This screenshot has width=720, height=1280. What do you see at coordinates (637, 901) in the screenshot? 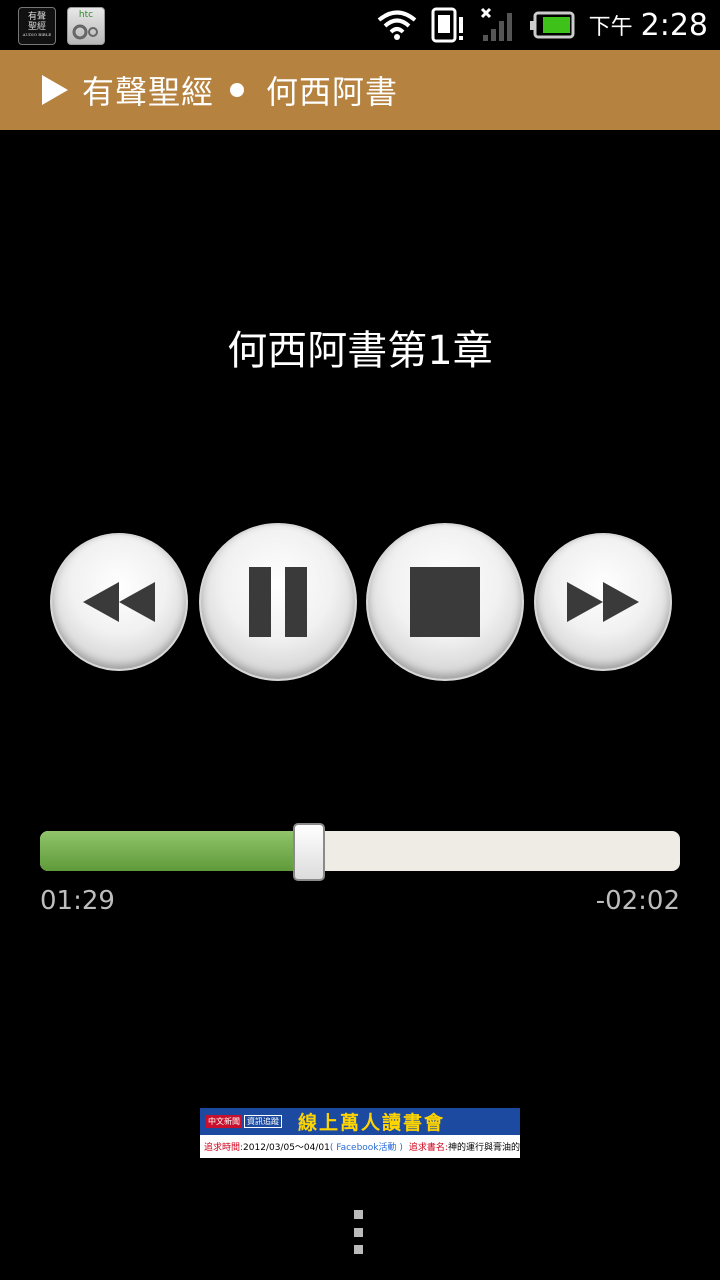
I see `remaining-time: -02:02` at bounding box center [637, 901].